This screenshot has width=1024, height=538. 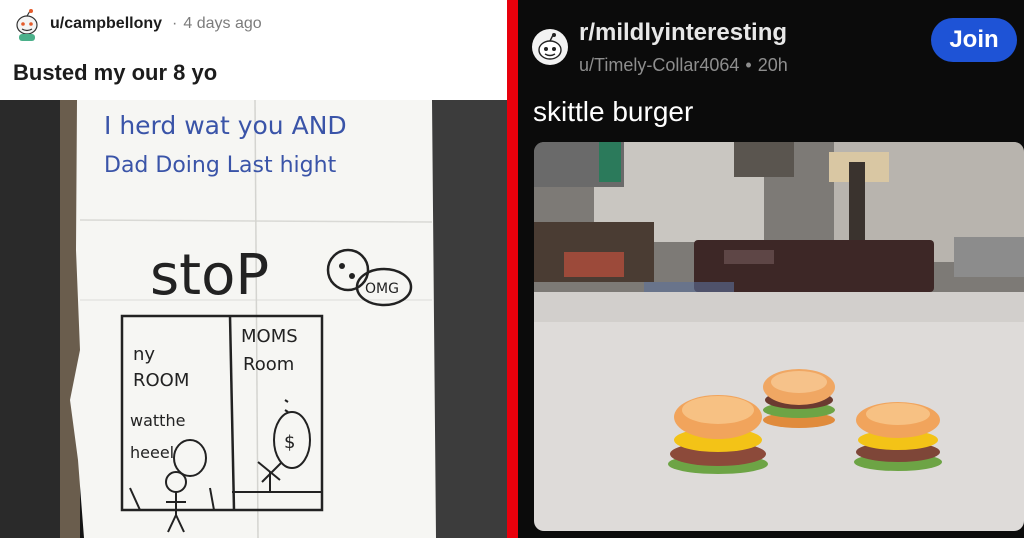 What do you see at coordinates (382, 289) in the screenshot?
I see `note-omg: OMG` at bounding box center [382, 289].